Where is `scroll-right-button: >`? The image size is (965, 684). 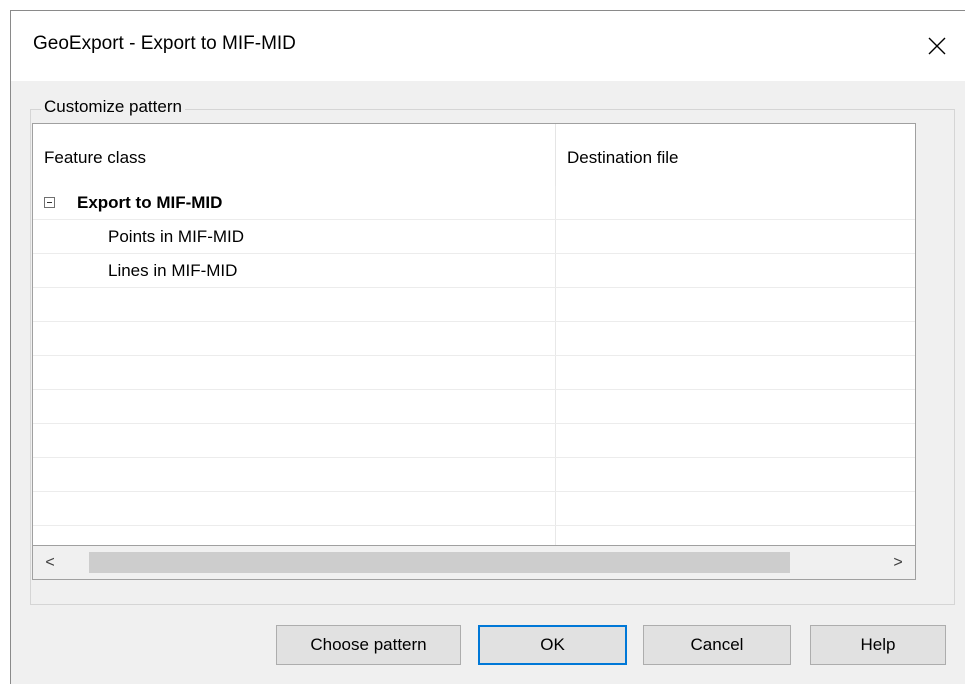
scroll-right-button: > is located at coordinates (898, 562).